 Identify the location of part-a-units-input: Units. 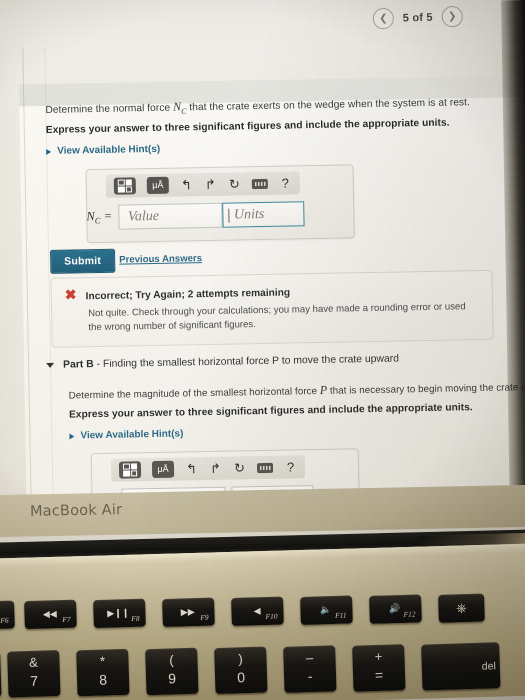
(263, 214).